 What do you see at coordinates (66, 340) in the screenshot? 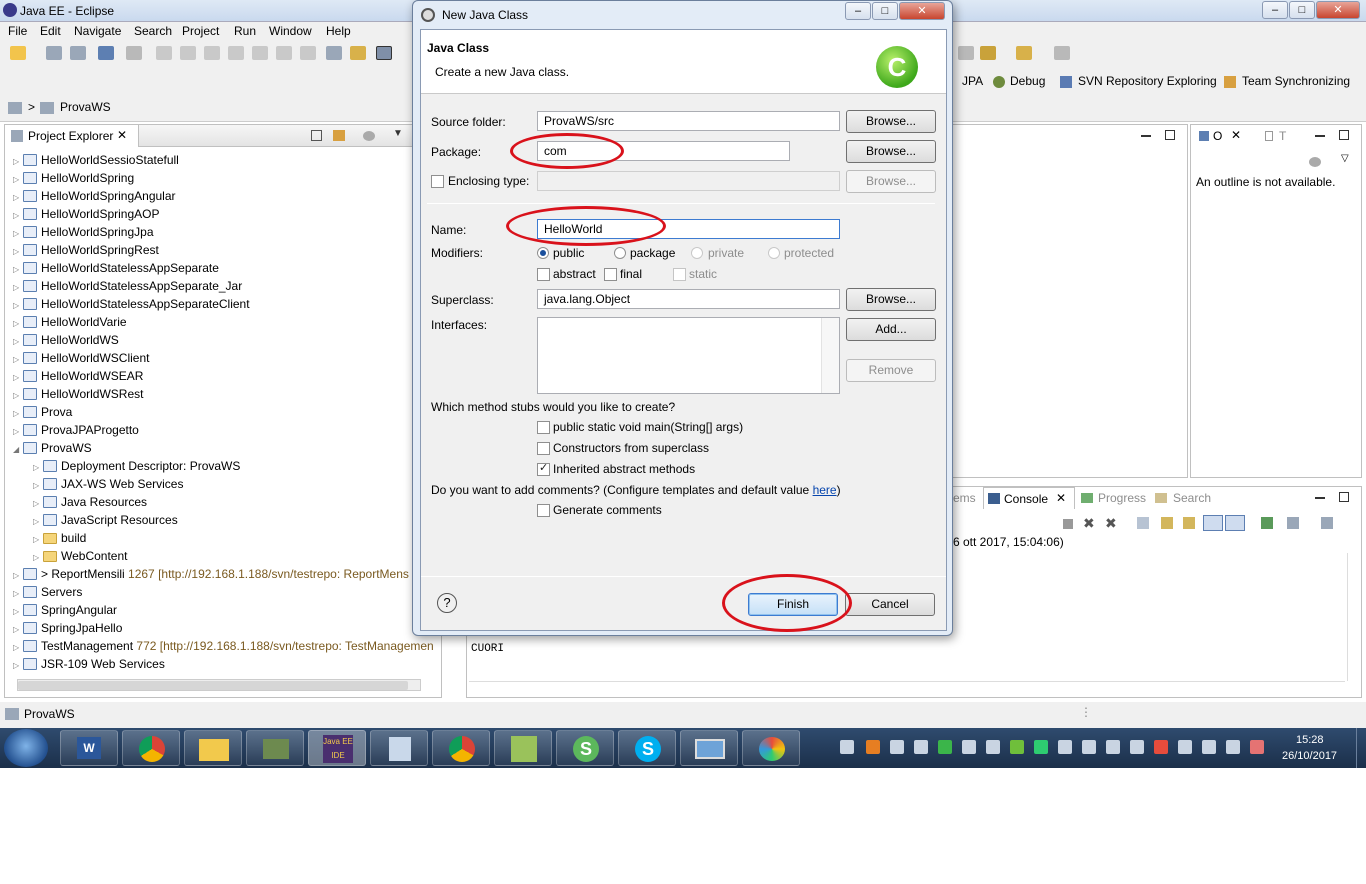
I see `tree-project-item: ▷ HelloWorldWS` at bounding box center [66, 340].